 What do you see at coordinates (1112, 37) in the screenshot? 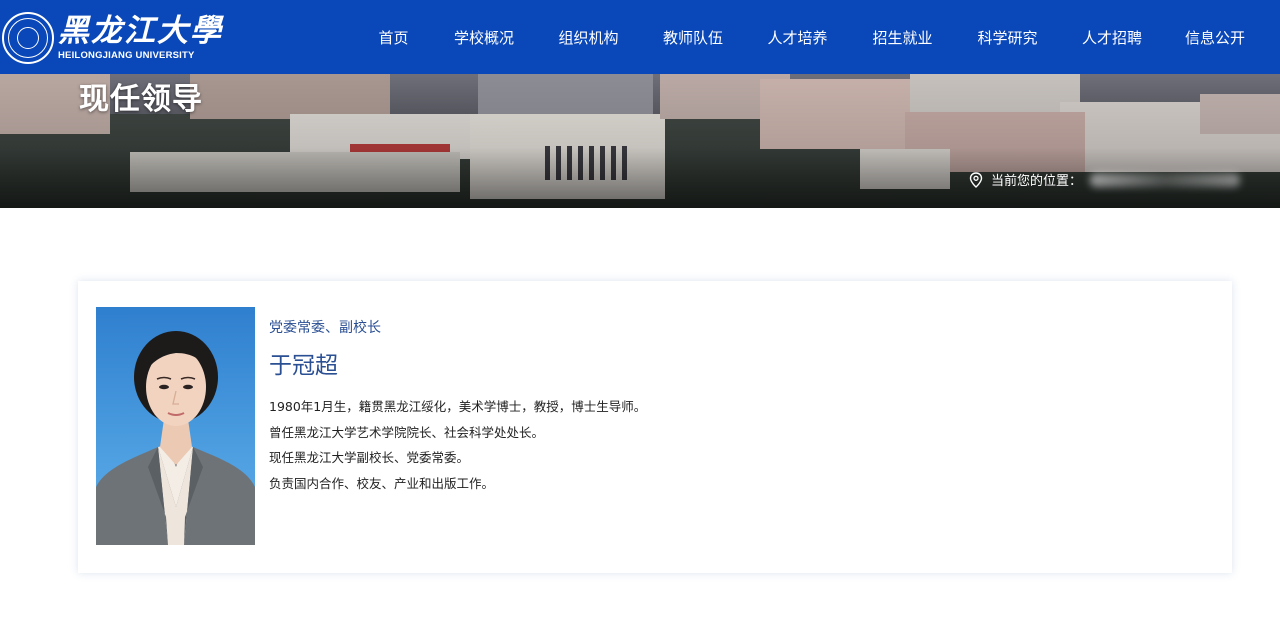
I see `nav-item-recruitment: 人才招聘` at bounding box center [1112, 37].